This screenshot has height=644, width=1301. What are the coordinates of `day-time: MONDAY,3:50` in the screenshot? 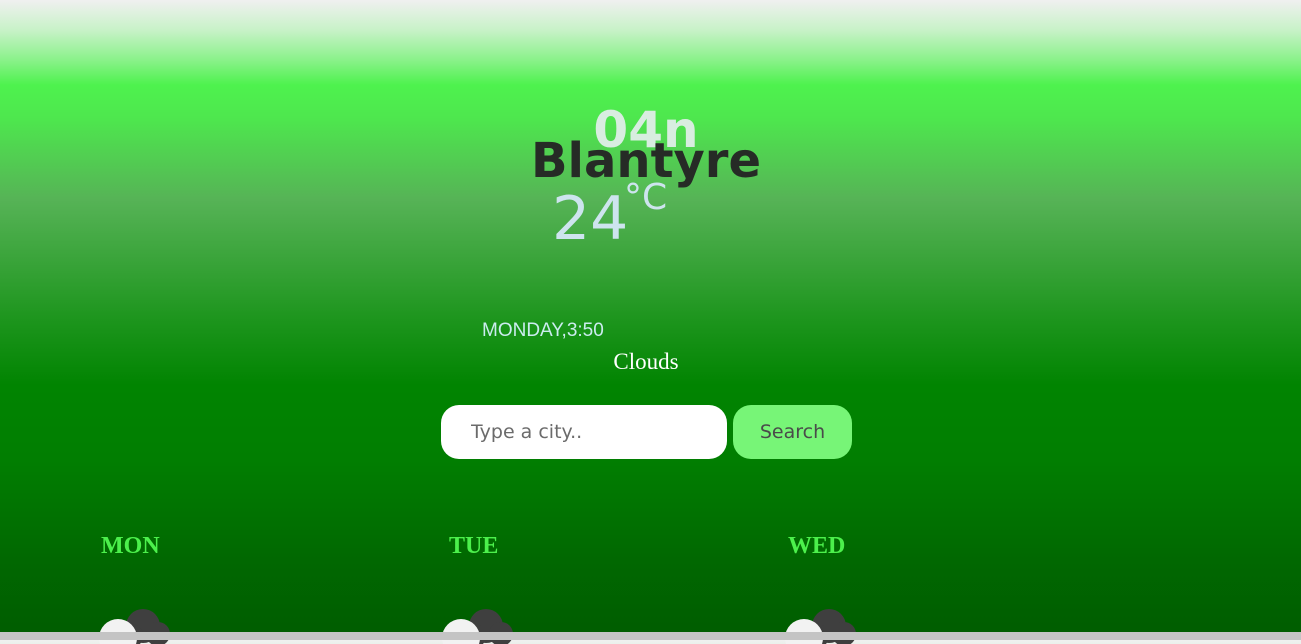 It's located at (543, 330).